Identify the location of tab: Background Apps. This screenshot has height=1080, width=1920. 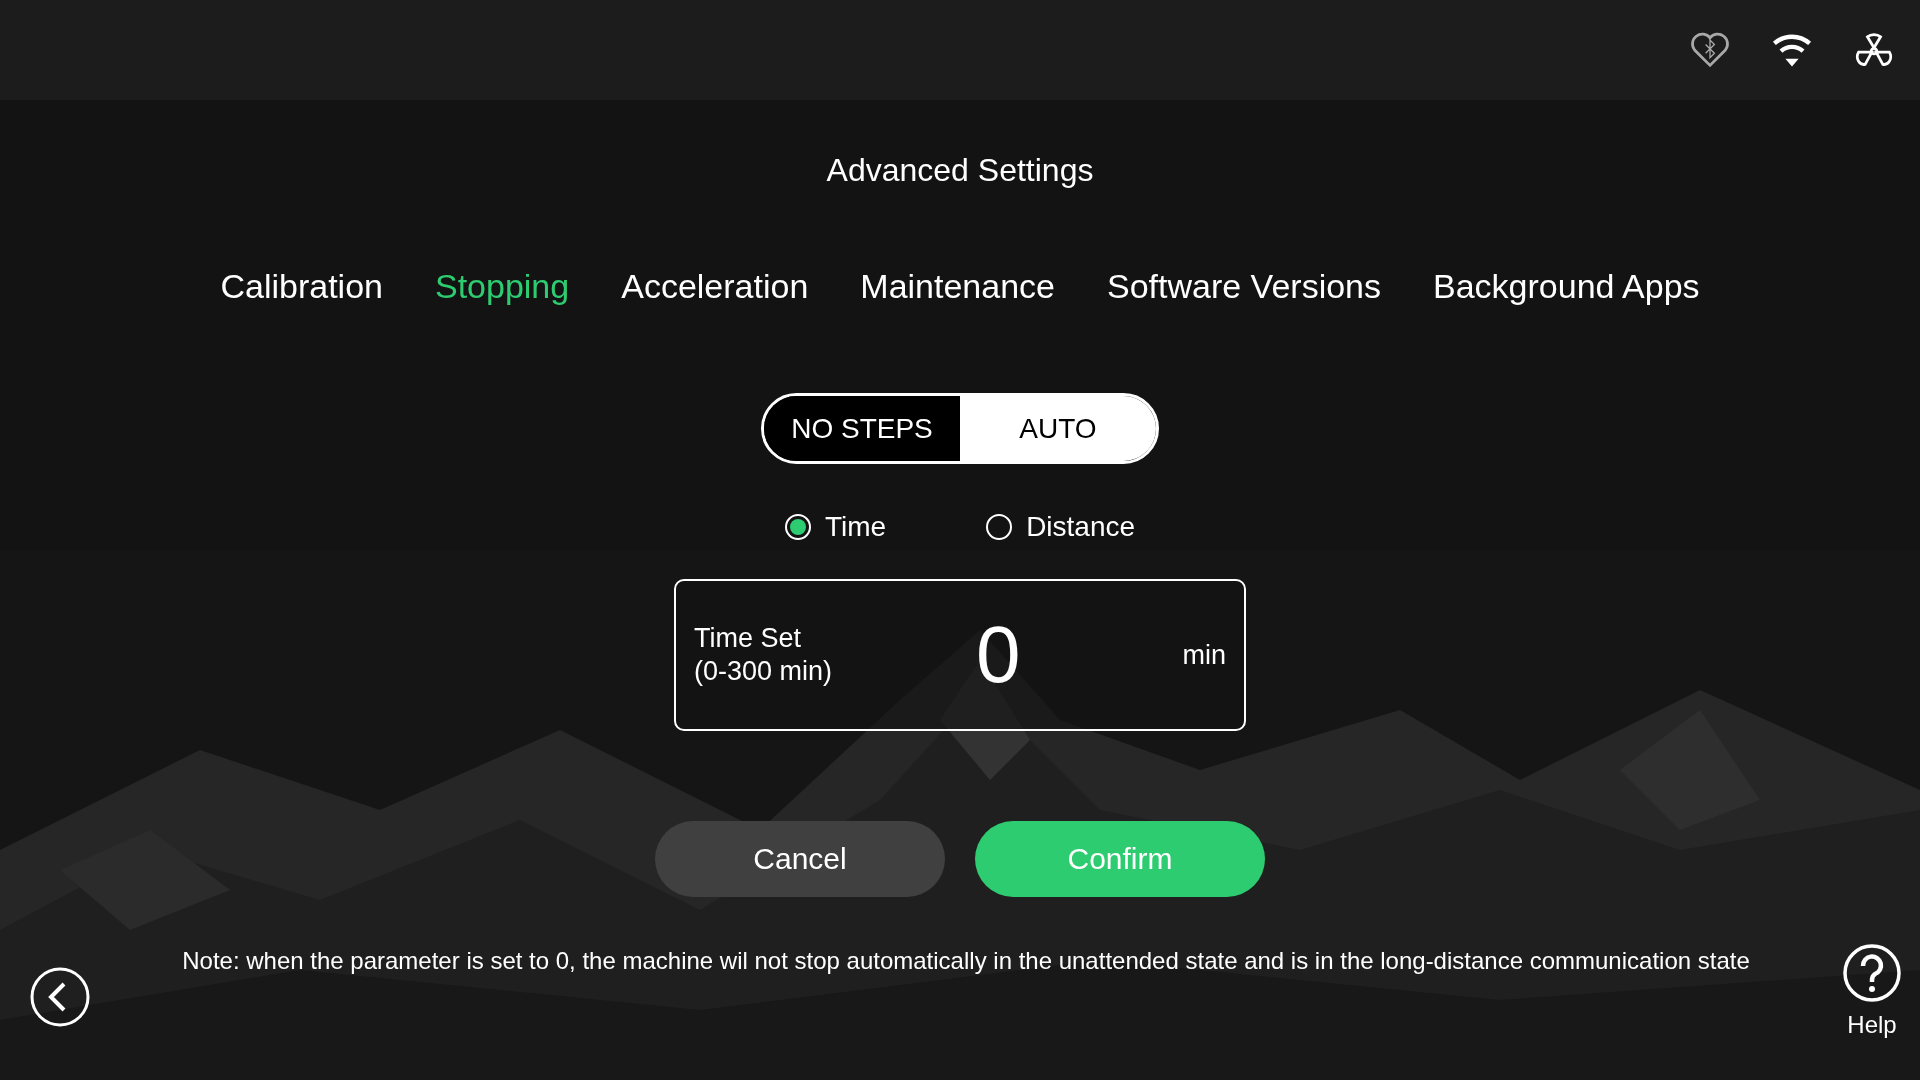
(1566, 286).